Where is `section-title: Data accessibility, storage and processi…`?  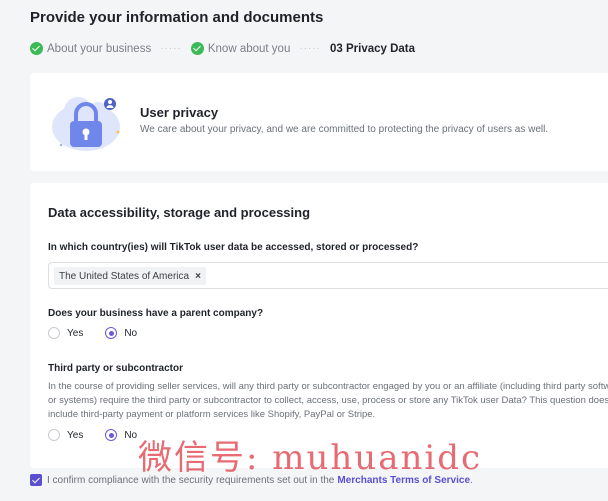 section-title: Data accessibility, storage and processi… is located at coordinates (179, 212).